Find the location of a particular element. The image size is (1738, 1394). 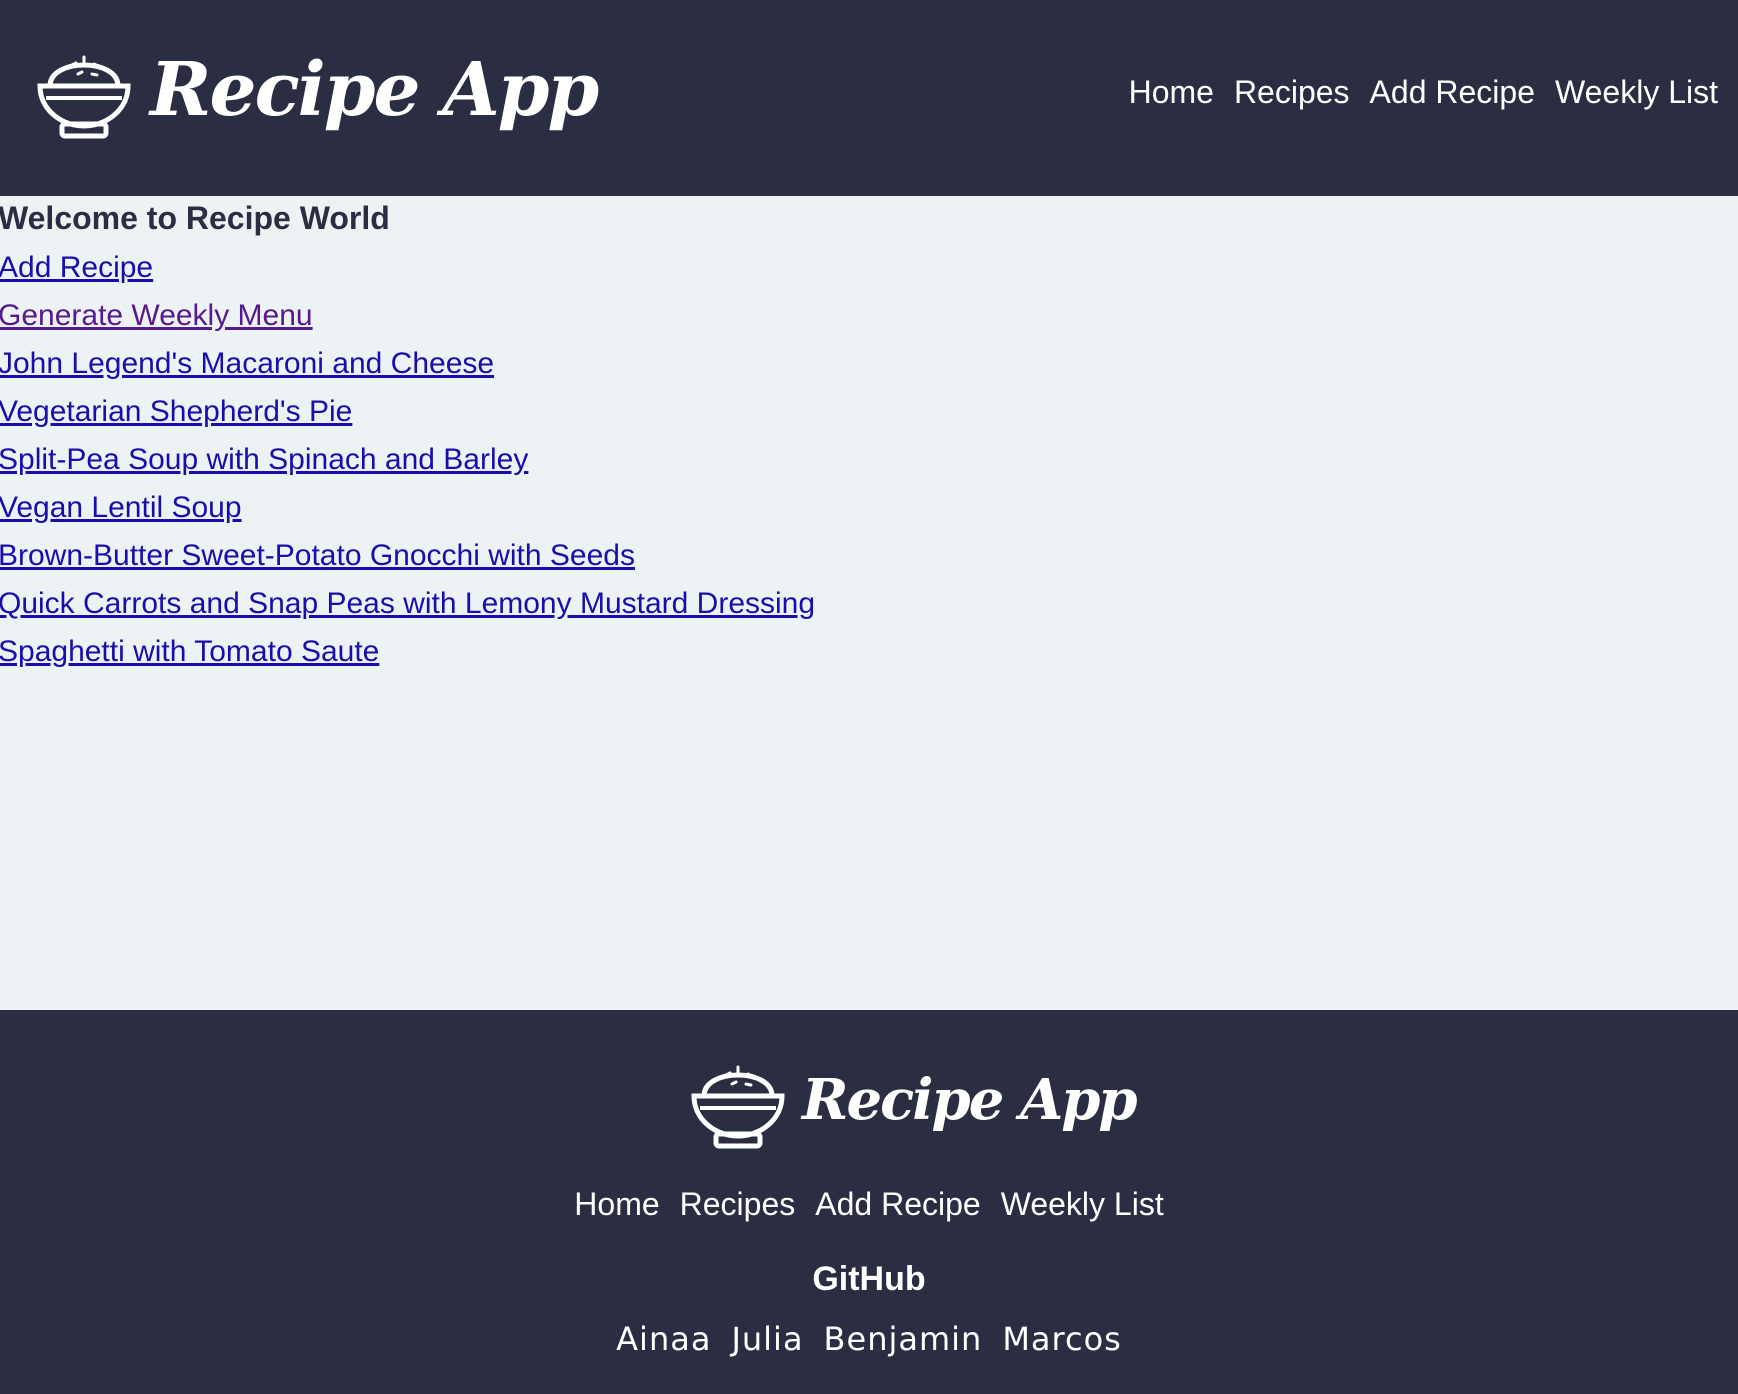

add-recipe-link: Add Recipe is located at coordinates (76, 267).